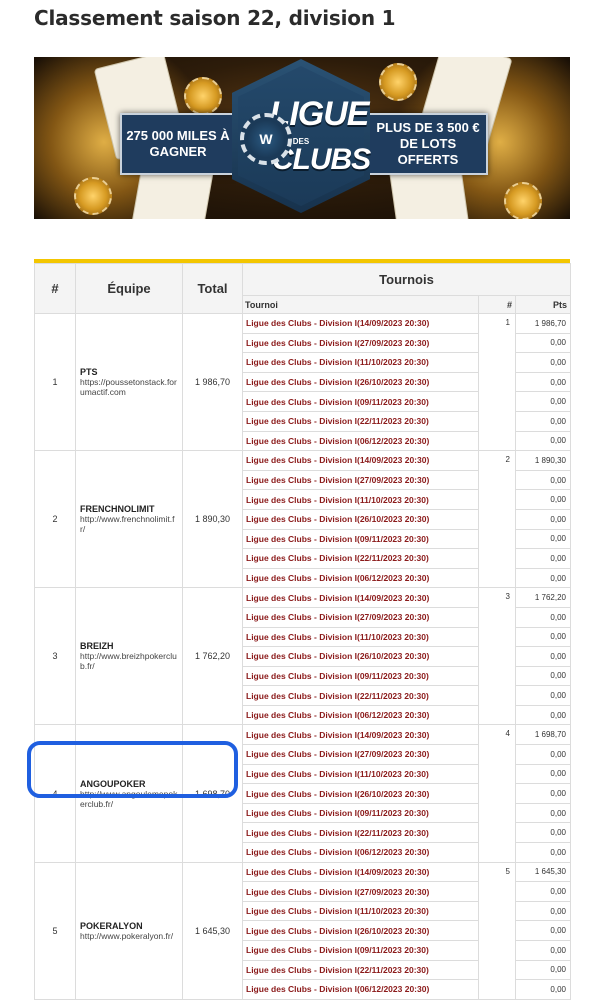  What do you see at coordinates (543, 323) in the screenshot?
I see `tournament-points: 1 986,70` at bounding box center [543, 323].